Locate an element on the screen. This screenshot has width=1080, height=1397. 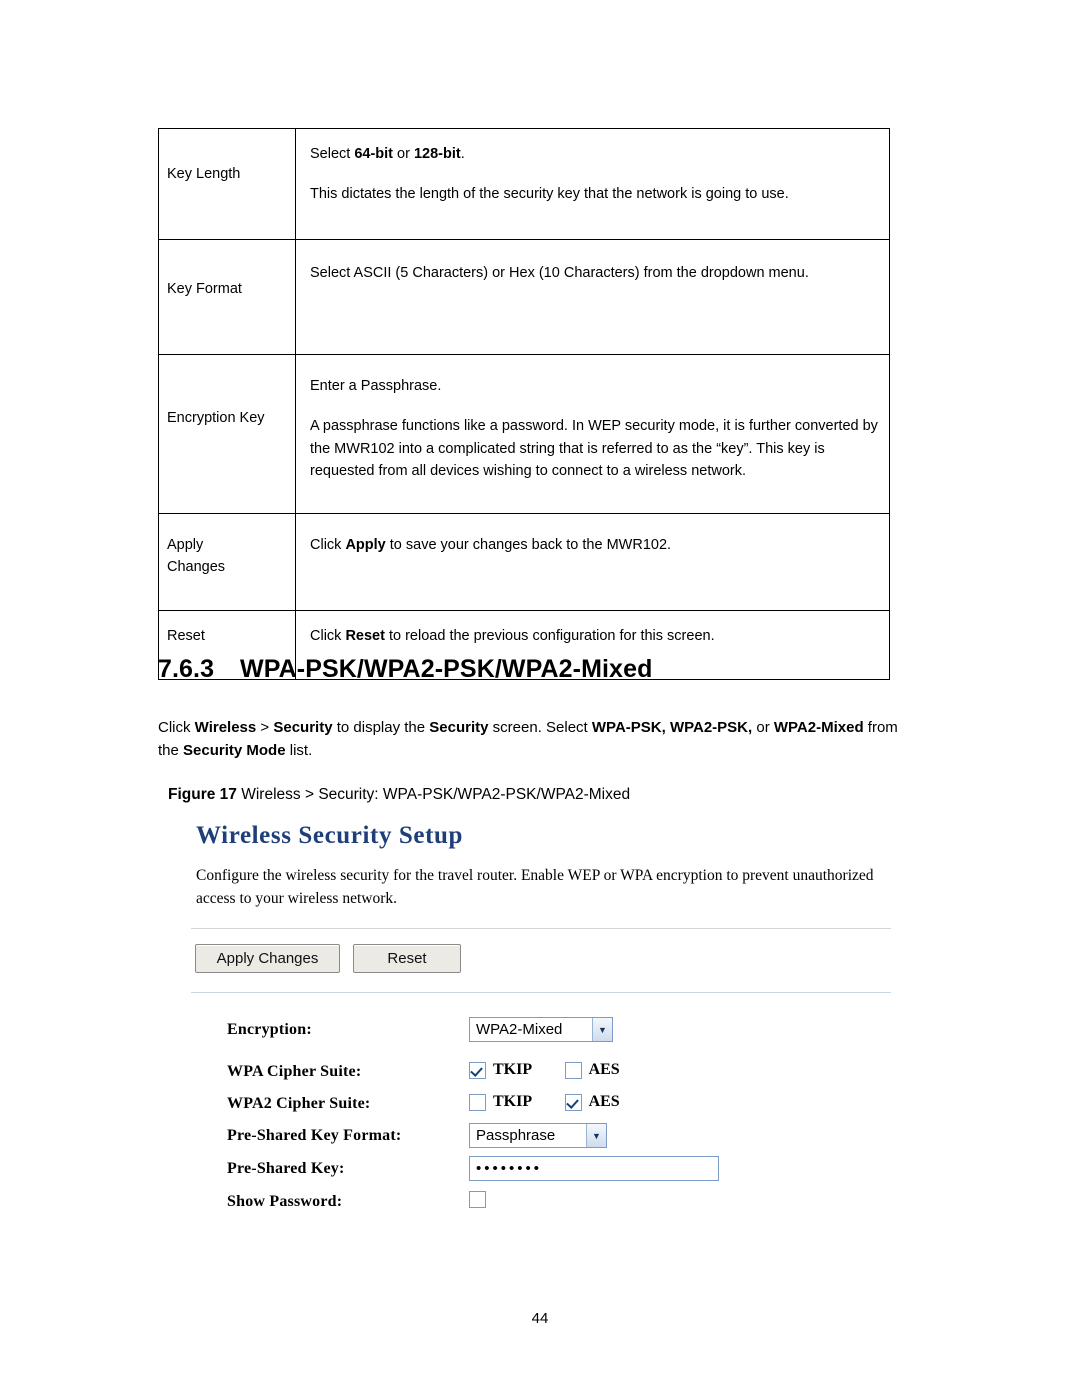
apply-changes-button: Apply Changes is located at coordinates (267, 958).